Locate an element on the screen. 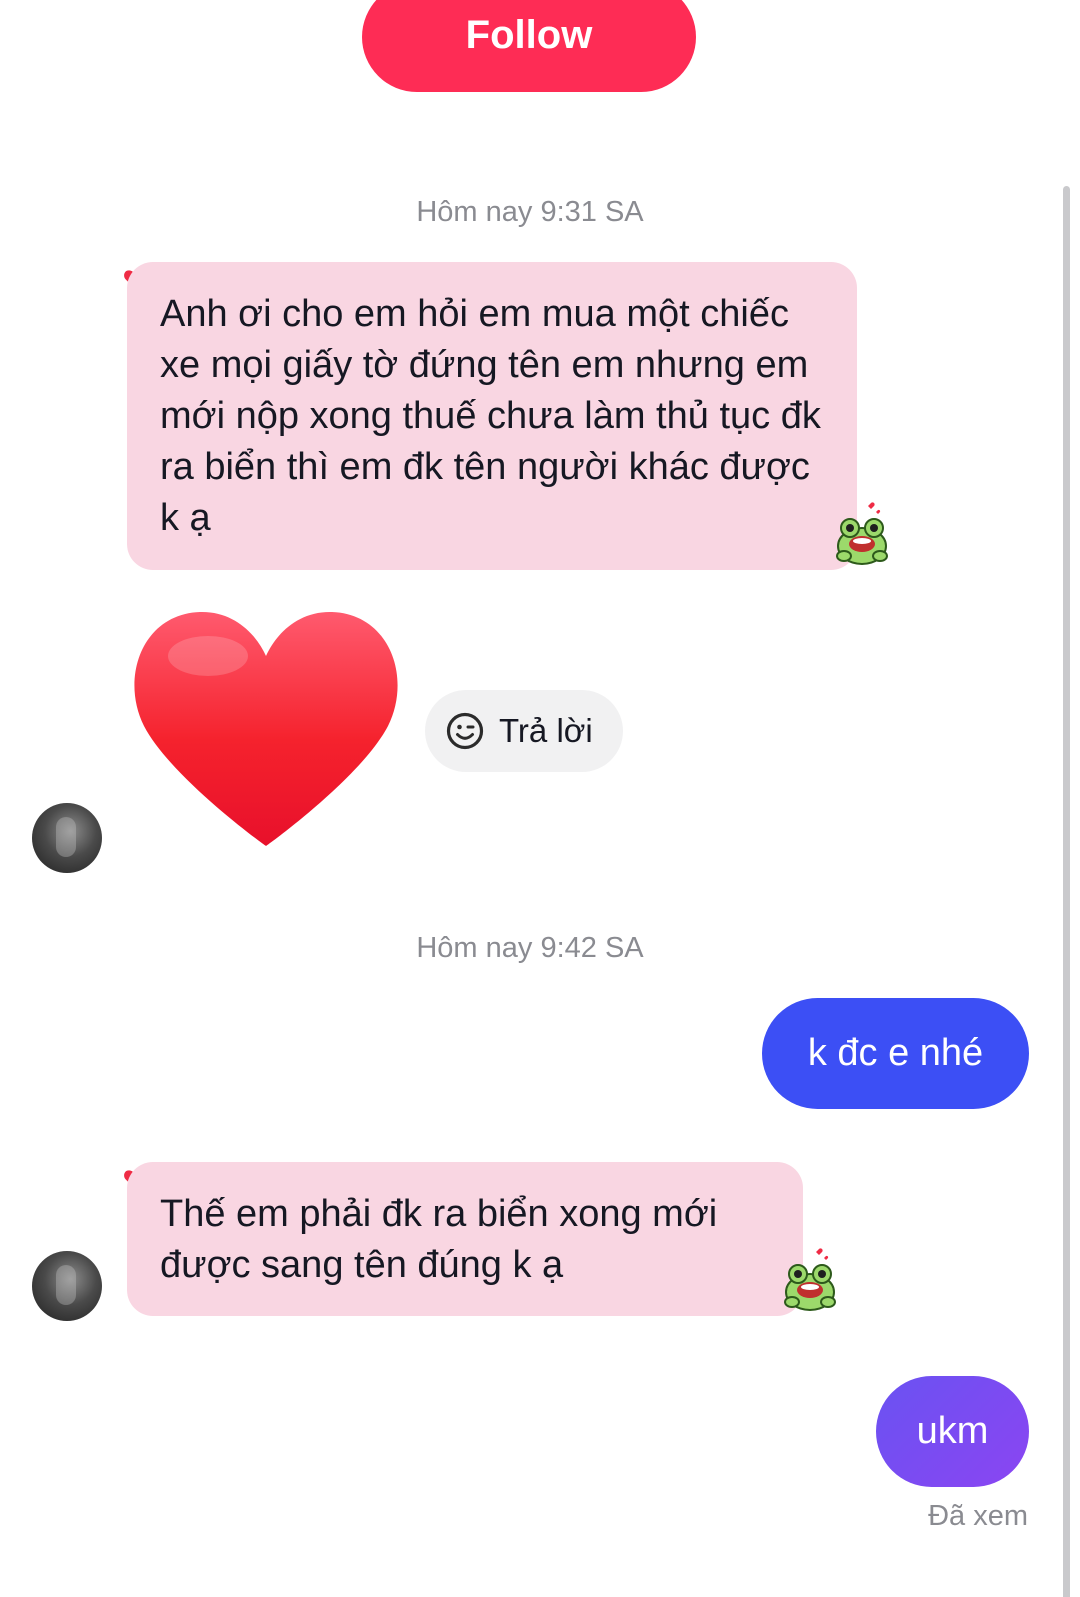 The width and height of the screenshot is (1080, 1597). outgoing-message: k đc e nhé is located at coordinates (895, 1053).